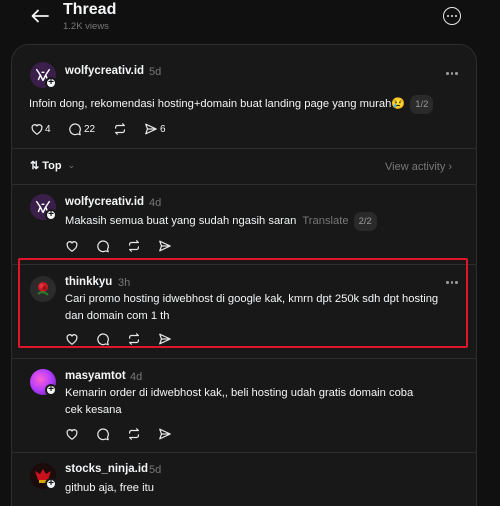 This screenshot has height=506, width=500. What do you see at coordinates (325, 221) in the screenshot?
I see `translate-link: Translate` at bounding box center [325, 221].